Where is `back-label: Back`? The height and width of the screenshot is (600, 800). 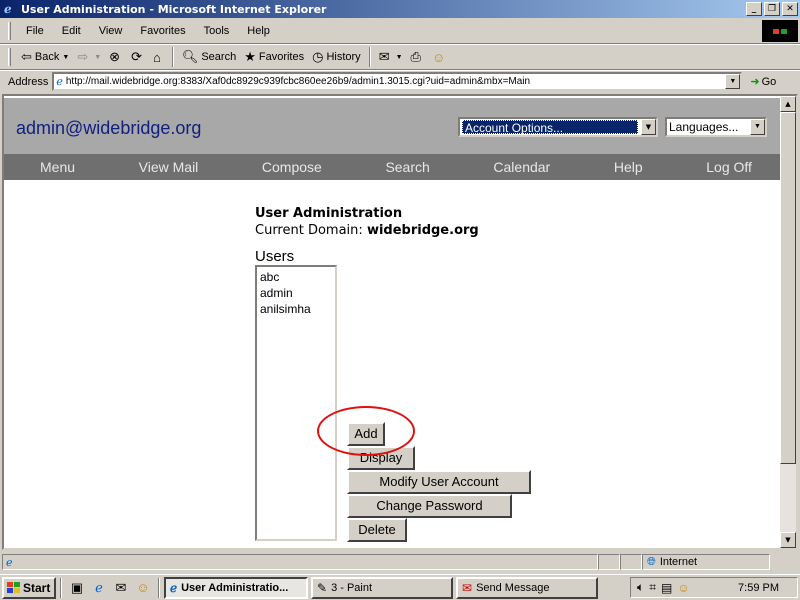
back-label: Back is located at coordinates (47, 57).